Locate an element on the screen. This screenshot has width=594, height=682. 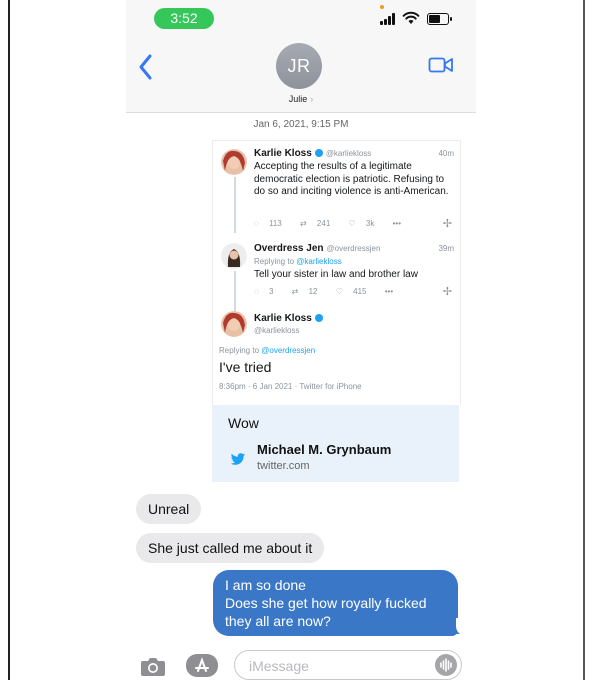
reply-count-value: 113 is located at coordinates (275, 223).